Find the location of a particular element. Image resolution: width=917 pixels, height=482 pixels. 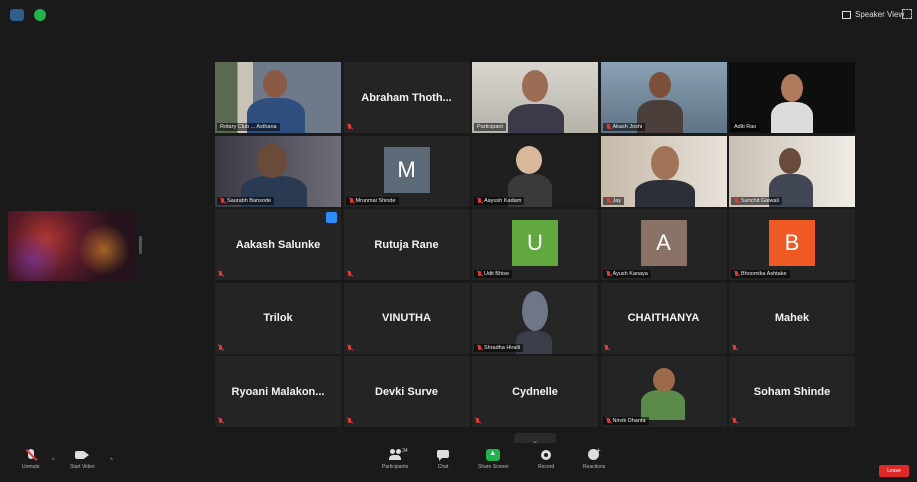

top-bar: Speaker View is located at coordinates (458, 15).